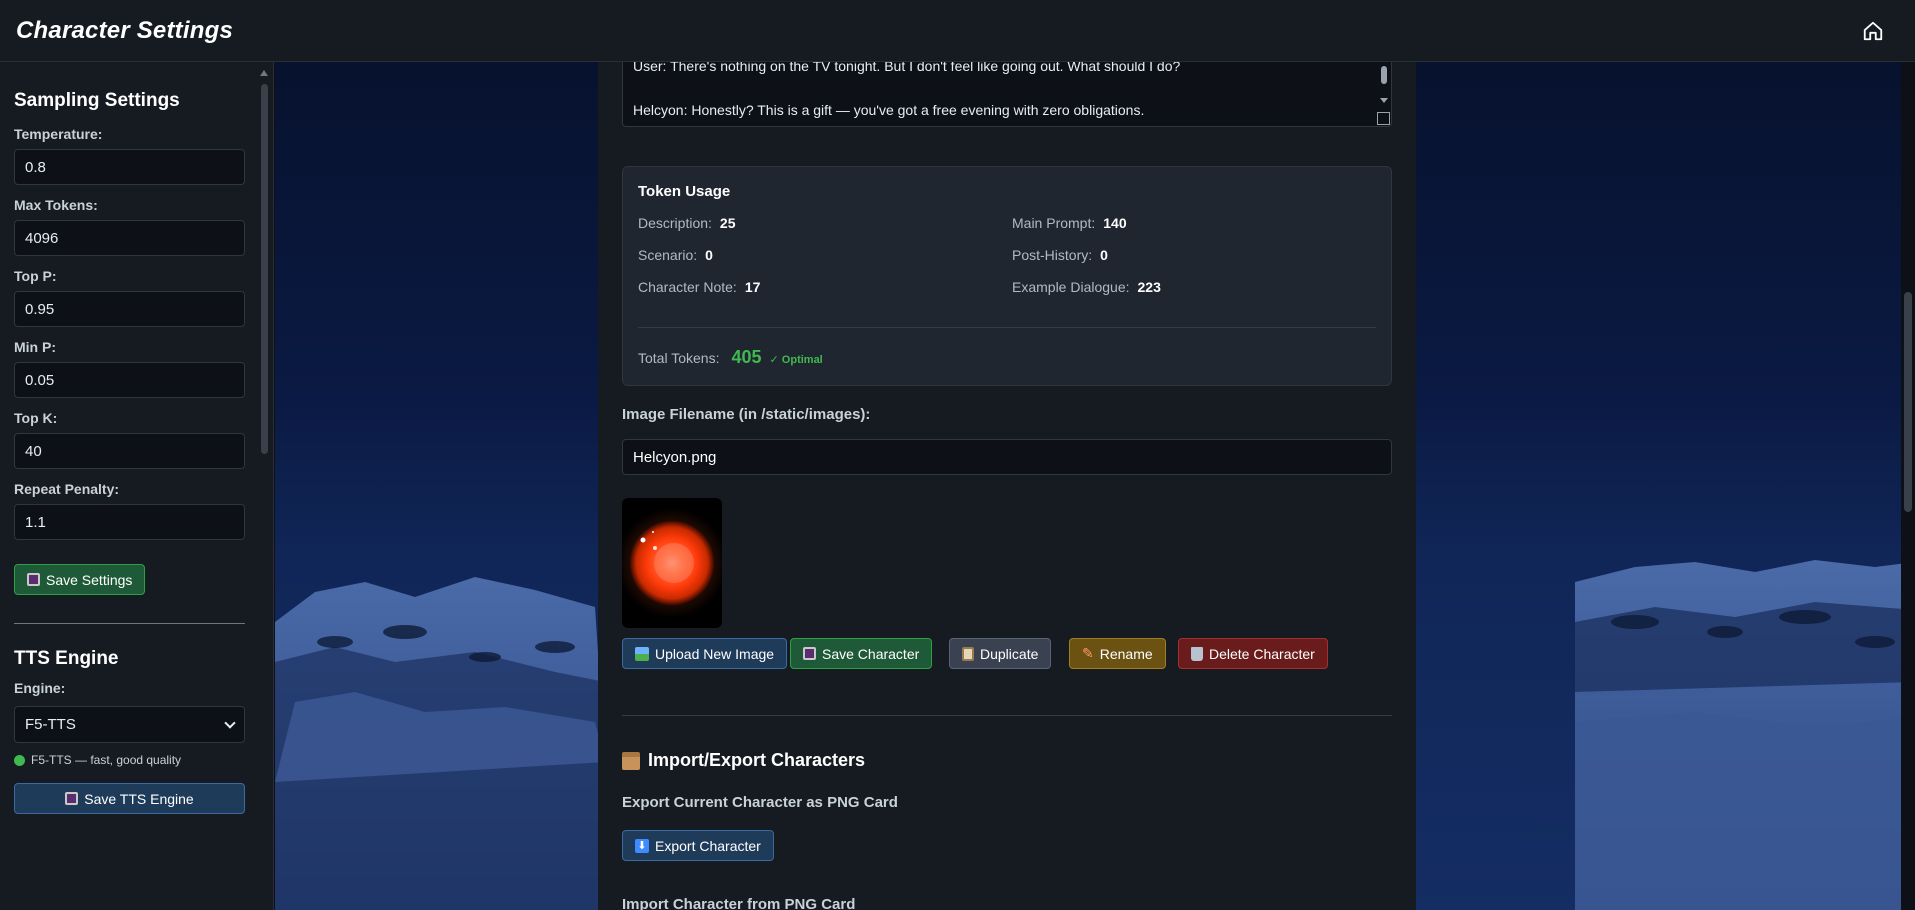 This screenshot has height=910, width=1915. Describe the element at coordinates (67, 489) in the screenshot. I see `repeat-penalty-label: Repeat Penalty:` at that location.